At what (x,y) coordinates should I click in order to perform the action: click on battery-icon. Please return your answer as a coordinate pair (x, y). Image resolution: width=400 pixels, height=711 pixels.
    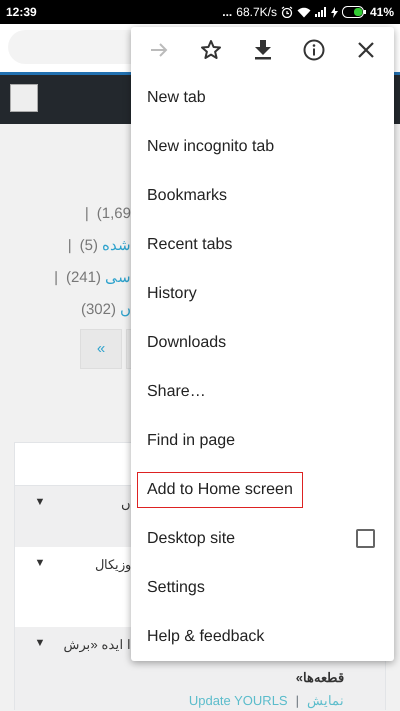
    Looking at the image, I should click on (354, 12).